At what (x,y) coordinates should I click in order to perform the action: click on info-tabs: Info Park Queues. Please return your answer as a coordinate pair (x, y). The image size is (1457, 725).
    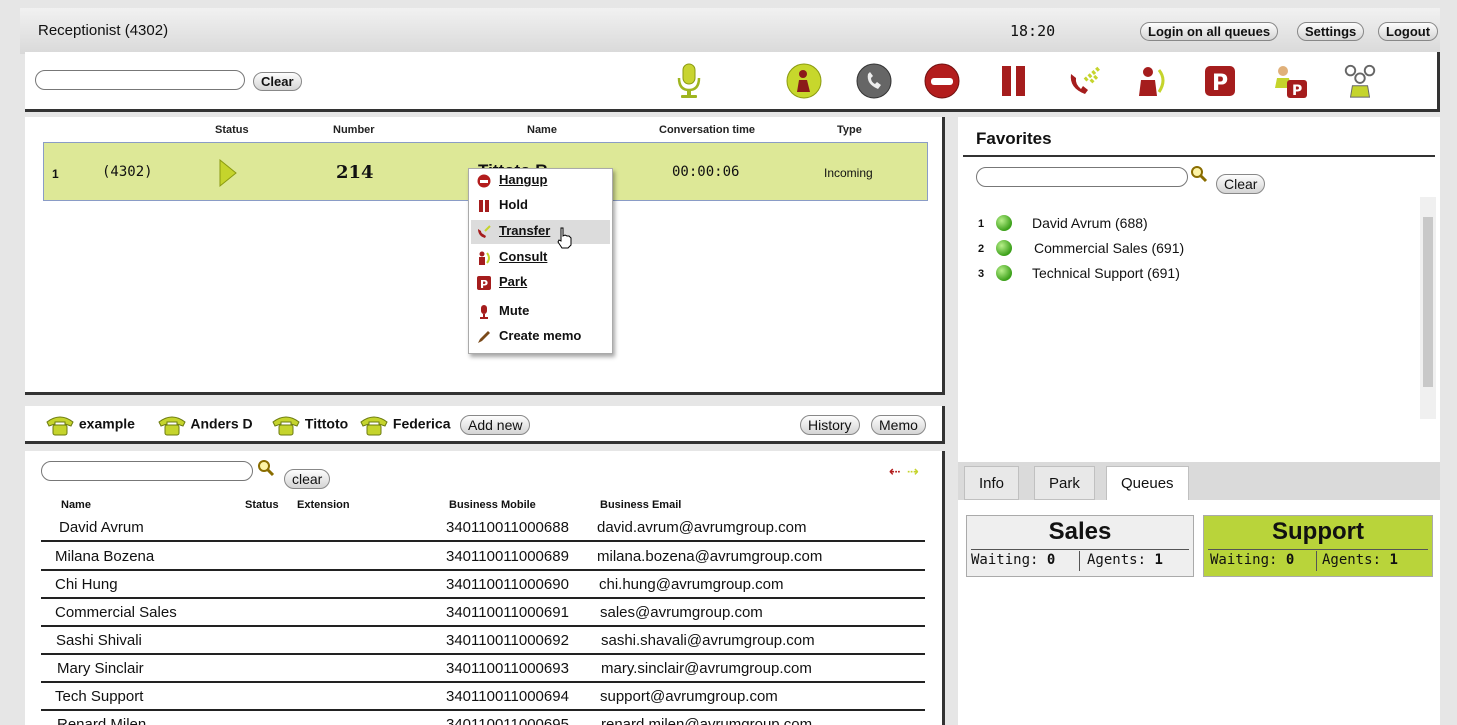
    Looking at the image, I should click on (1199, 481).